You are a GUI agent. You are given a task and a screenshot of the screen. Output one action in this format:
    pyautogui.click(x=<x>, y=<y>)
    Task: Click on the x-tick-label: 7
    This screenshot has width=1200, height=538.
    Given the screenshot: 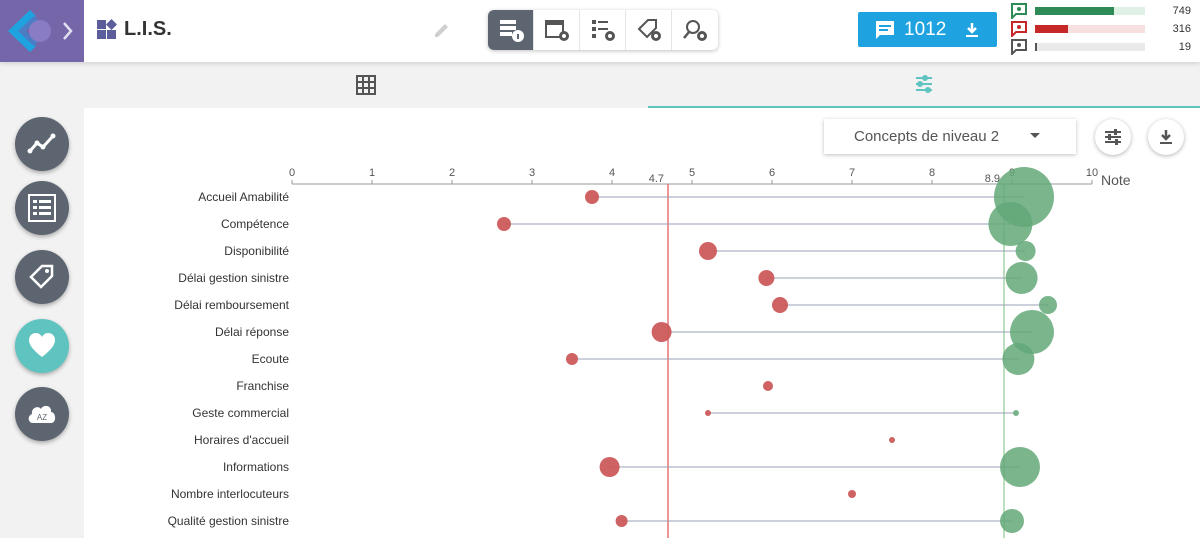 What is the action you would take?
    pyautogui.click(x=852, y=173)
    